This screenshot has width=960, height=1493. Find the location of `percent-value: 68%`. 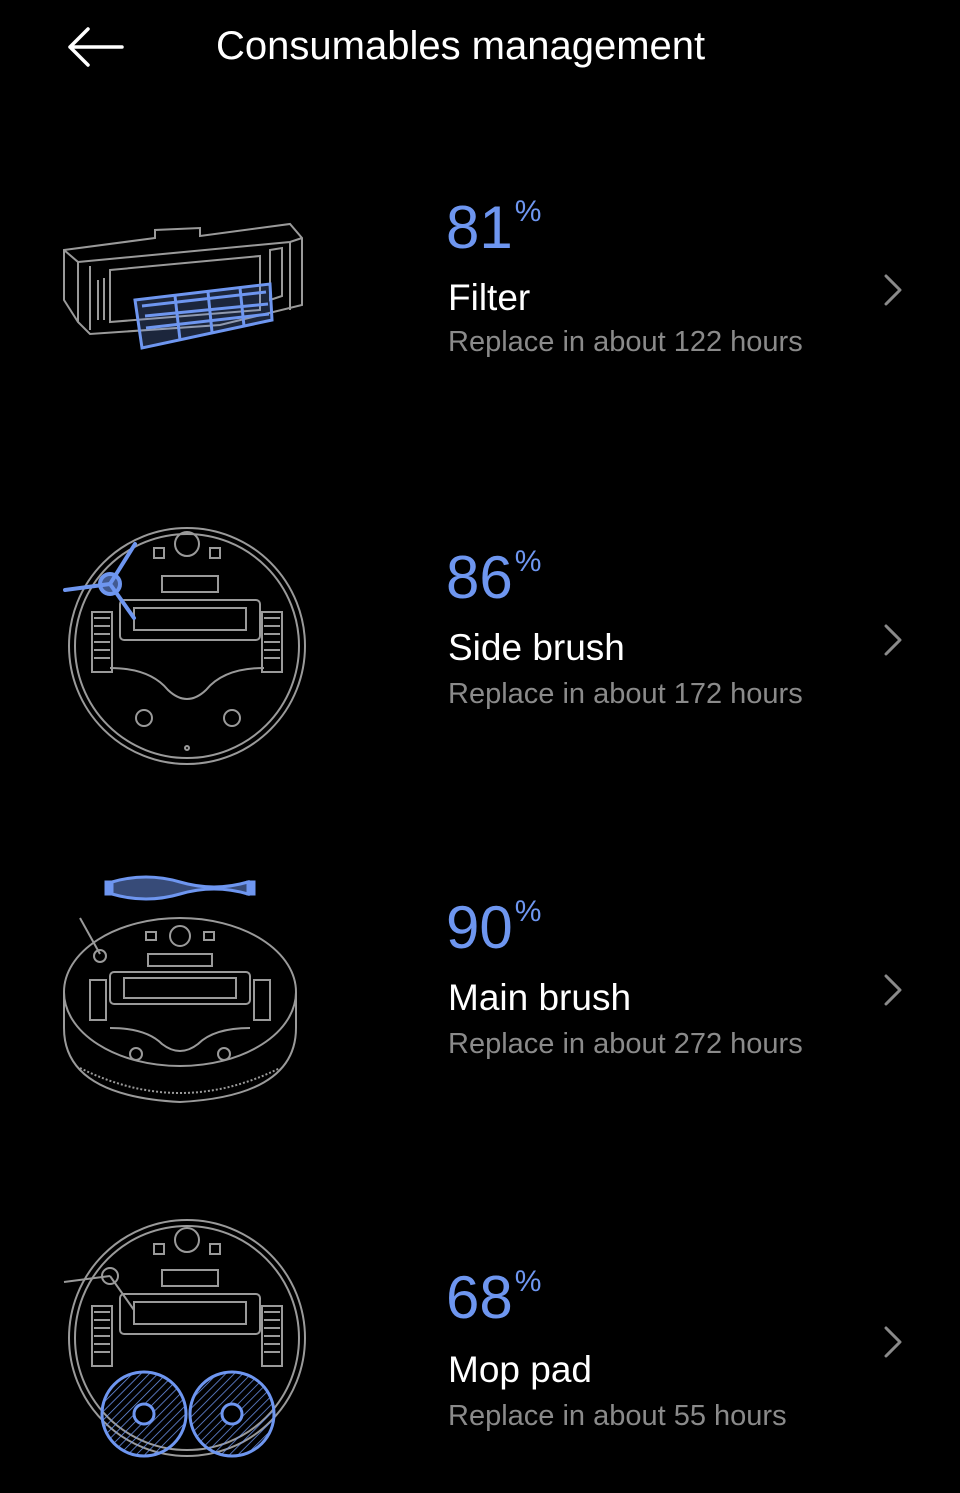

percent-value: 68% is located at coordinates (494, 1297).